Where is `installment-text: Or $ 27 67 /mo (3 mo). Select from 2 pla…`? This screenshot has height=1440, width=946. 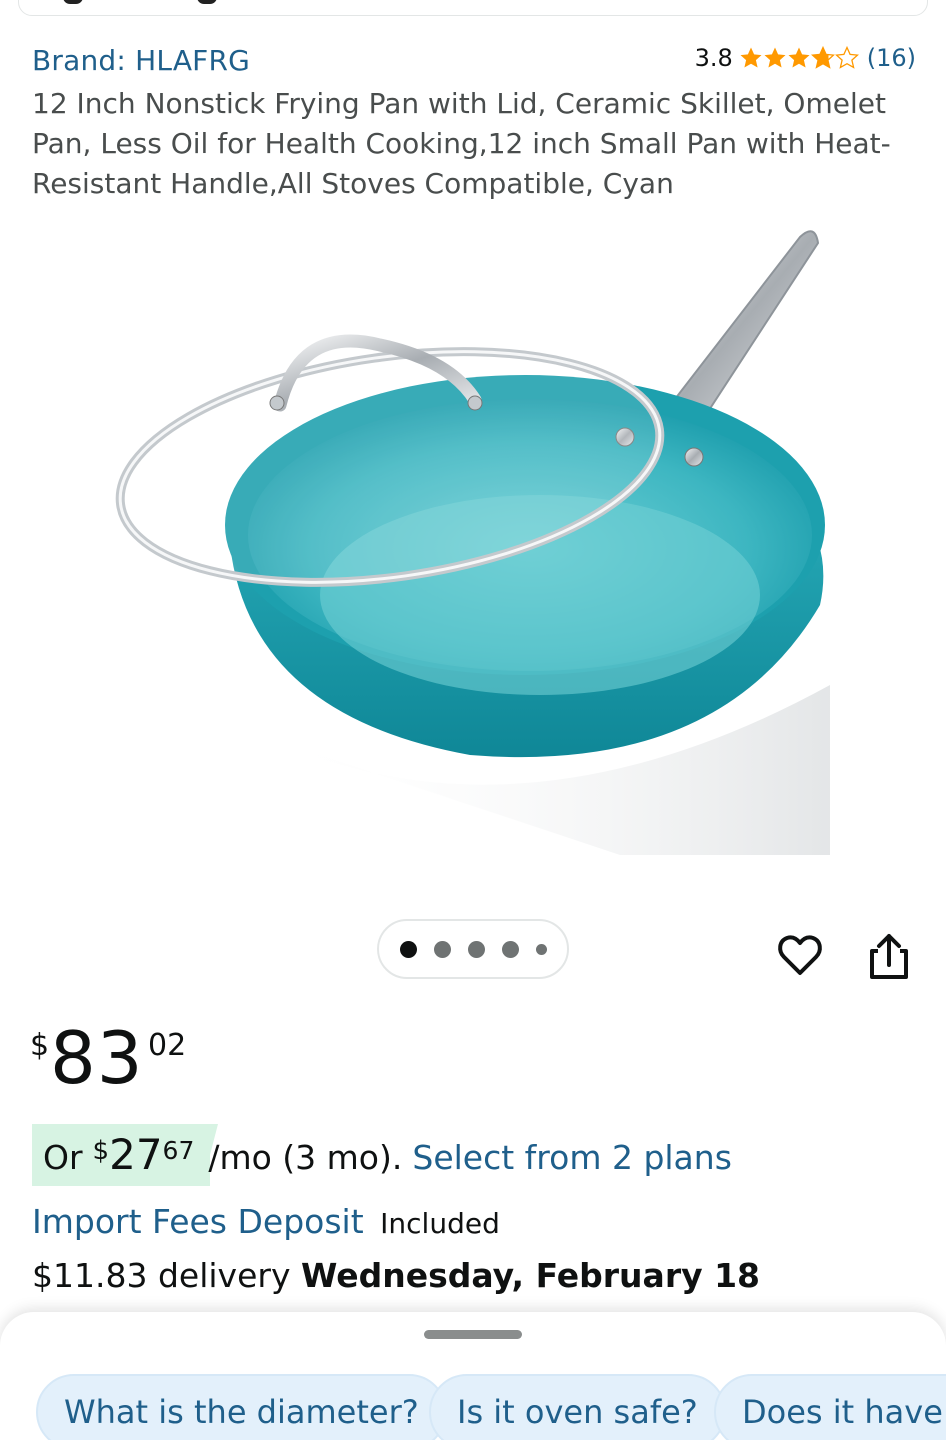
installment-text: Or $ 27 67 /mo (3 mo). Select from 2 pla… is located at coordinates (387, 1155).